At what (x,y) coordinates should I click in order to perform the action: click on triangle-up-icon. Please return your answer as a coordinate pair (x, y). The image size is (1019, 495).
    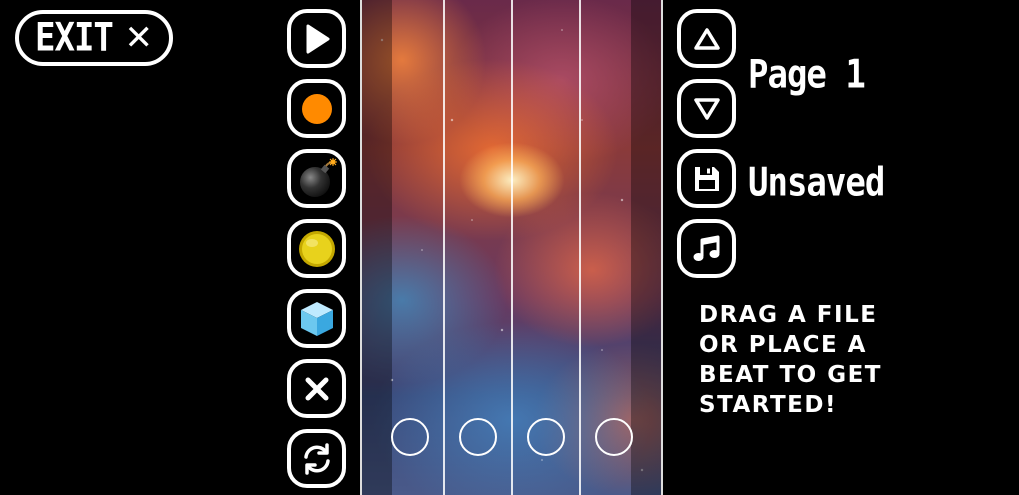
    Looking at the image, I should click on (706, 38).